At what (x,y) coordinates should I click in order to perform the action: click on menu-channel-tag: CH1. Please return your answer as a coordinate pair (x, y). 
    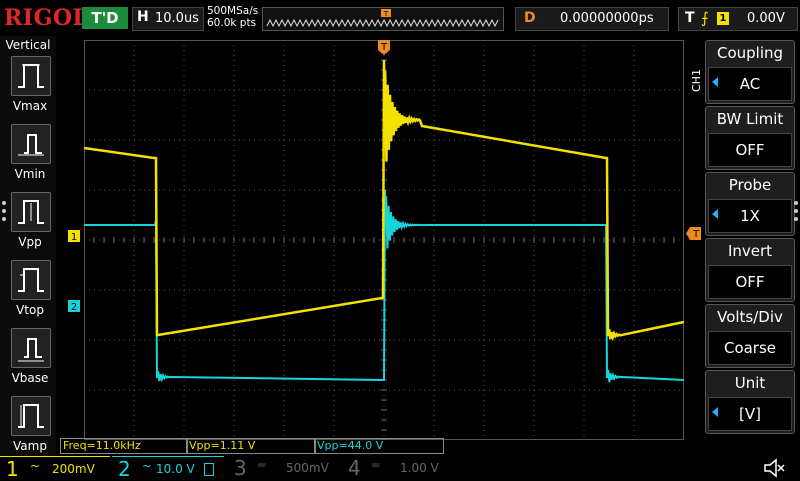
    Looking at the image, I should click on (696, 80).